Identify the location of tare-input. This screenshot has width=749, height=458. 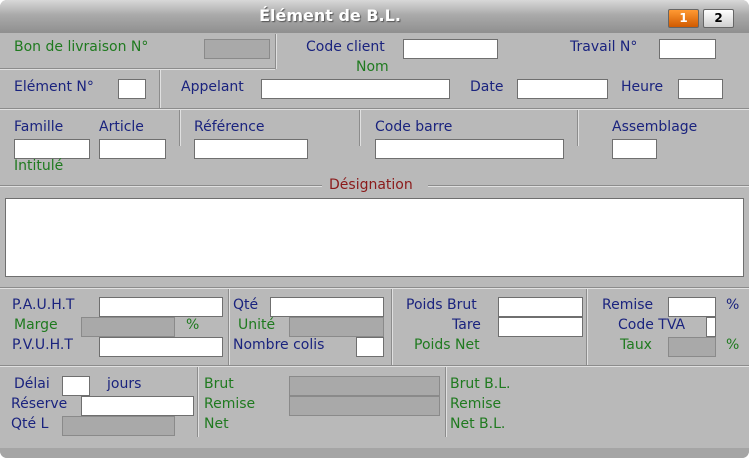
(540, 327).